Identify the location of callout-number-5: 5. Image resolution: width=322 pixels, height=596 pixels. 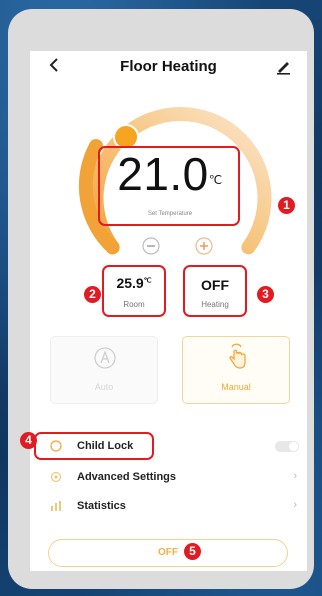
(192, 551).